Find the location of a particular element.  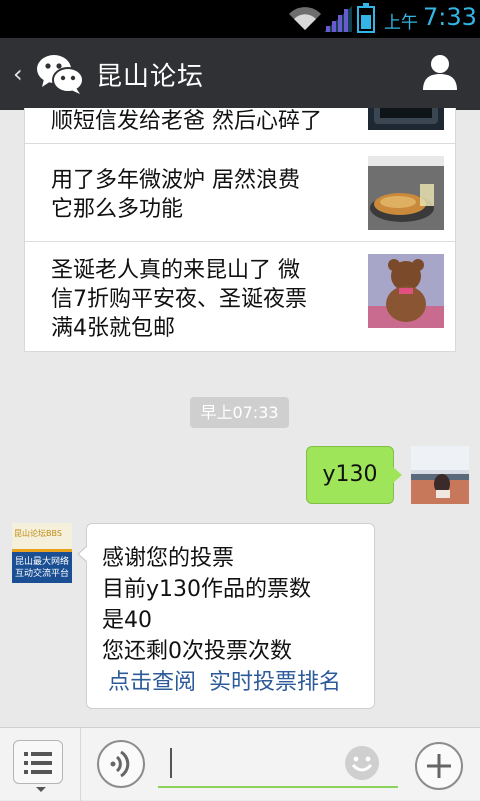

my-message-bubble: y130 is located at coordinates (354, 475).